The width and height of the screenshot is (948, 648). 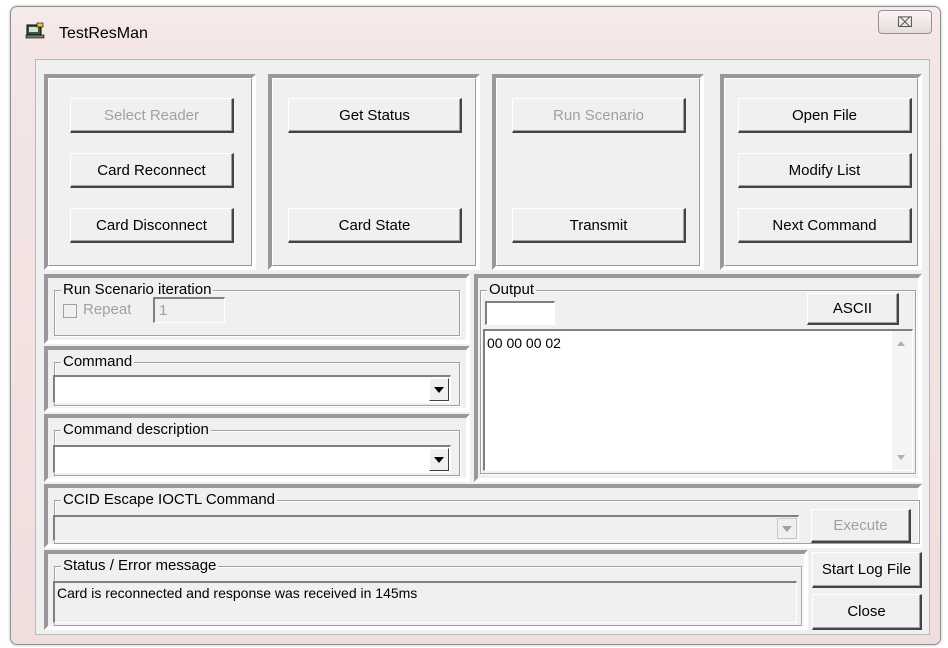 What do you see at coordinates (107, 309) in the screenshot?
I see `repeat-label: Repeat` at bounding box center [107, 309].